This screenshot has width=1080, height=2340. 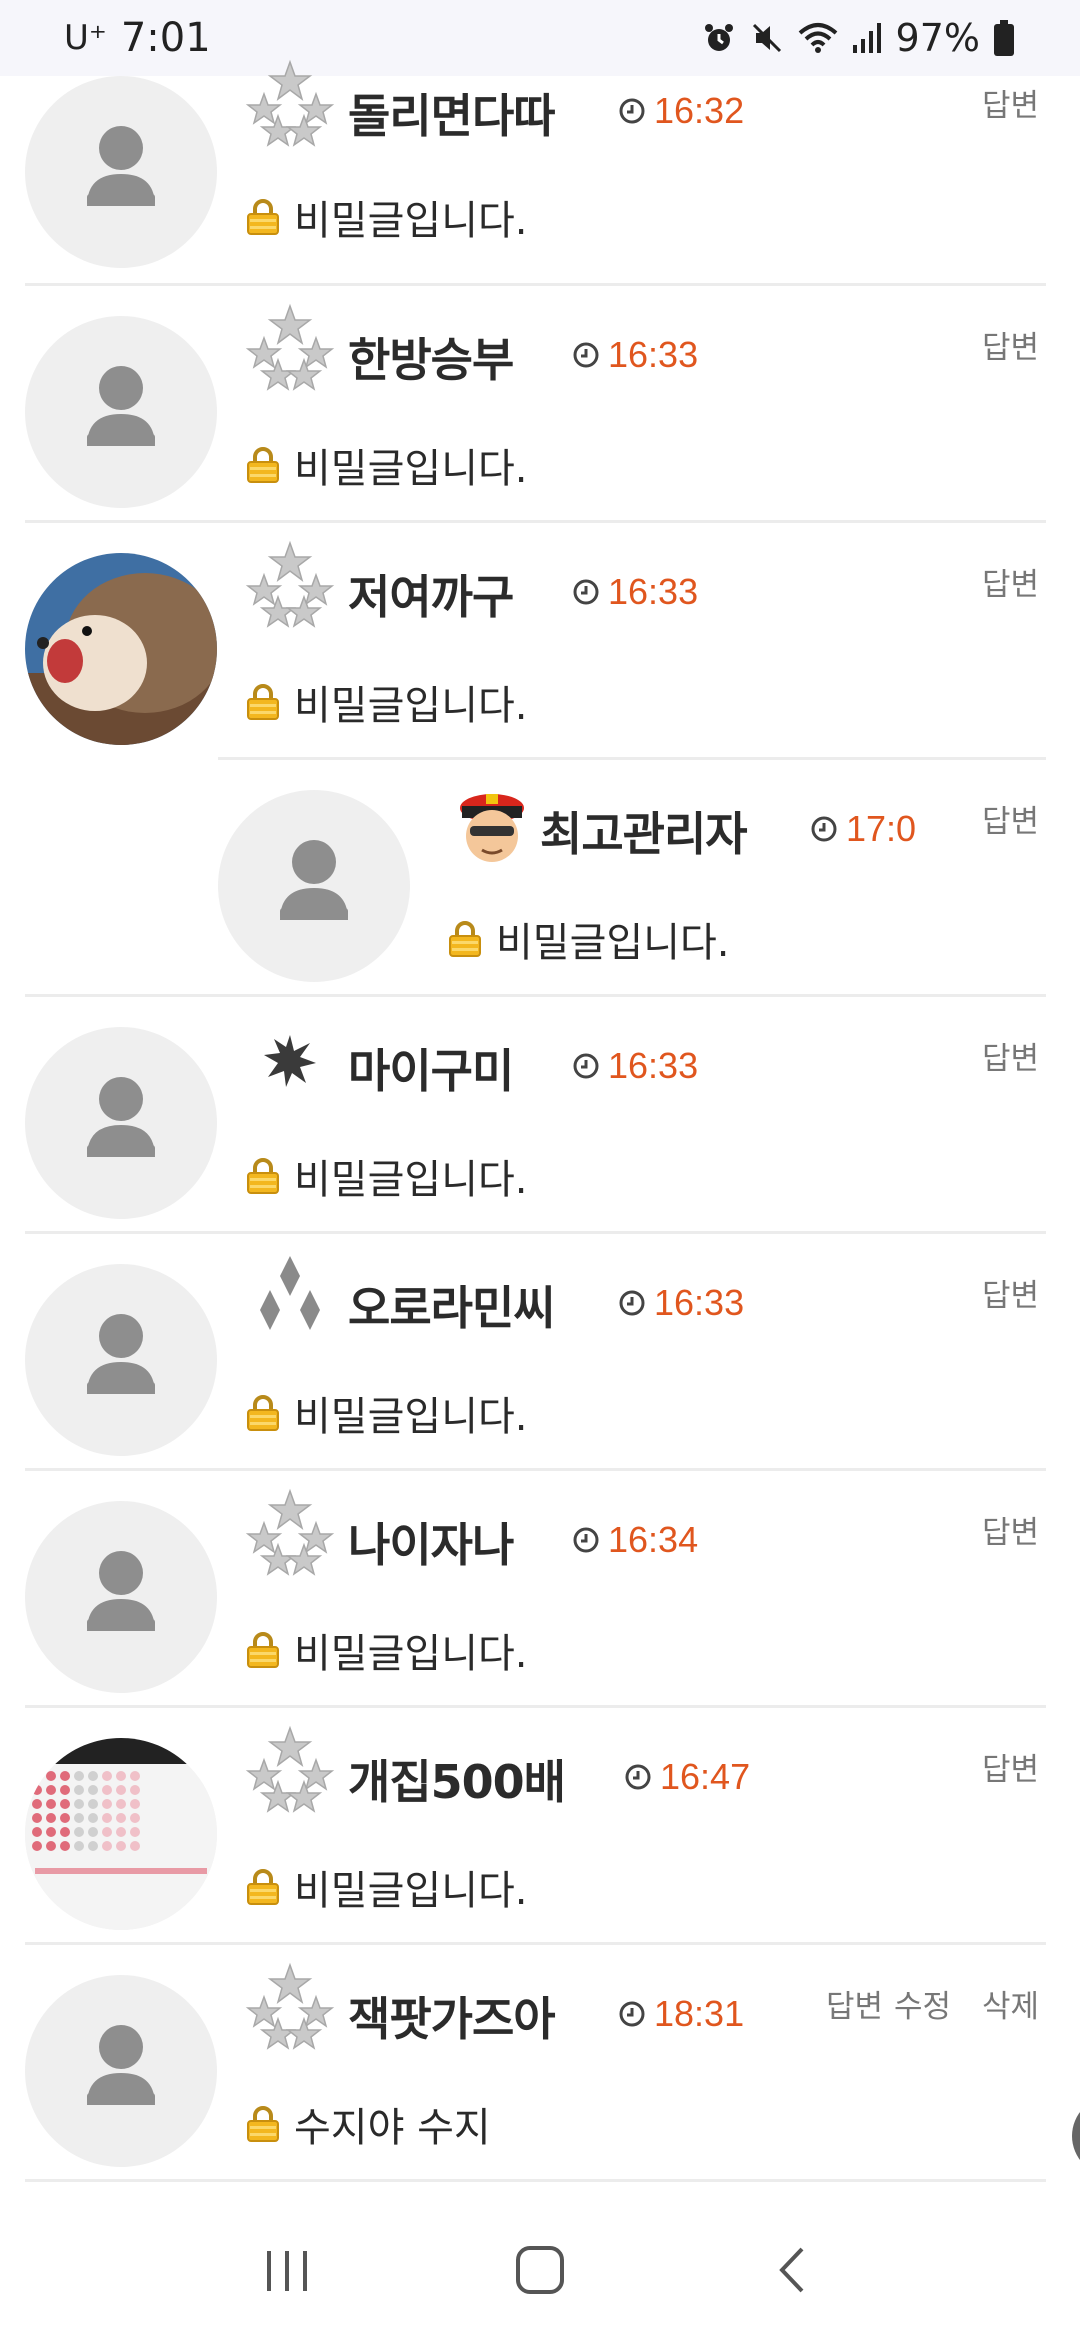 I want to click on comment-time-text: 17:0, so click(x=881, y=828).